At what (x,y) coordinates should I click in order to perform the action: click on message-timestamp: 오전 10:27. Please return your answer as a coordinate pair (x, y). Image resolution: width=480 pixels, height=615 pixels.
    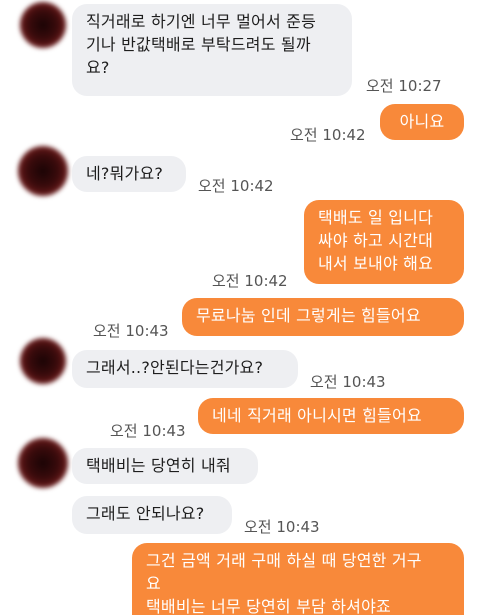
    Looking at the image, I should click on (404, 86).